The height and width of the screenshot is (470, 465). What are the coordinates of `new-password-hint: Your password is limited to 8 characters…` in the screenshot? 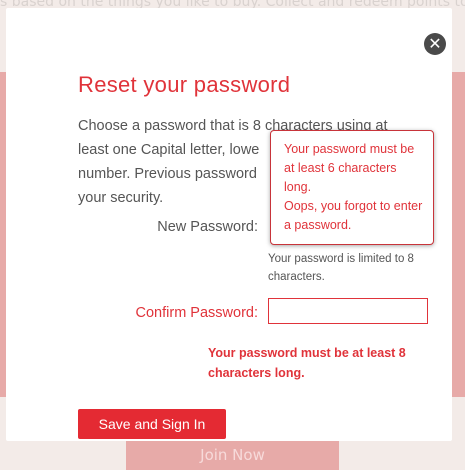 It's located at (341, 268).